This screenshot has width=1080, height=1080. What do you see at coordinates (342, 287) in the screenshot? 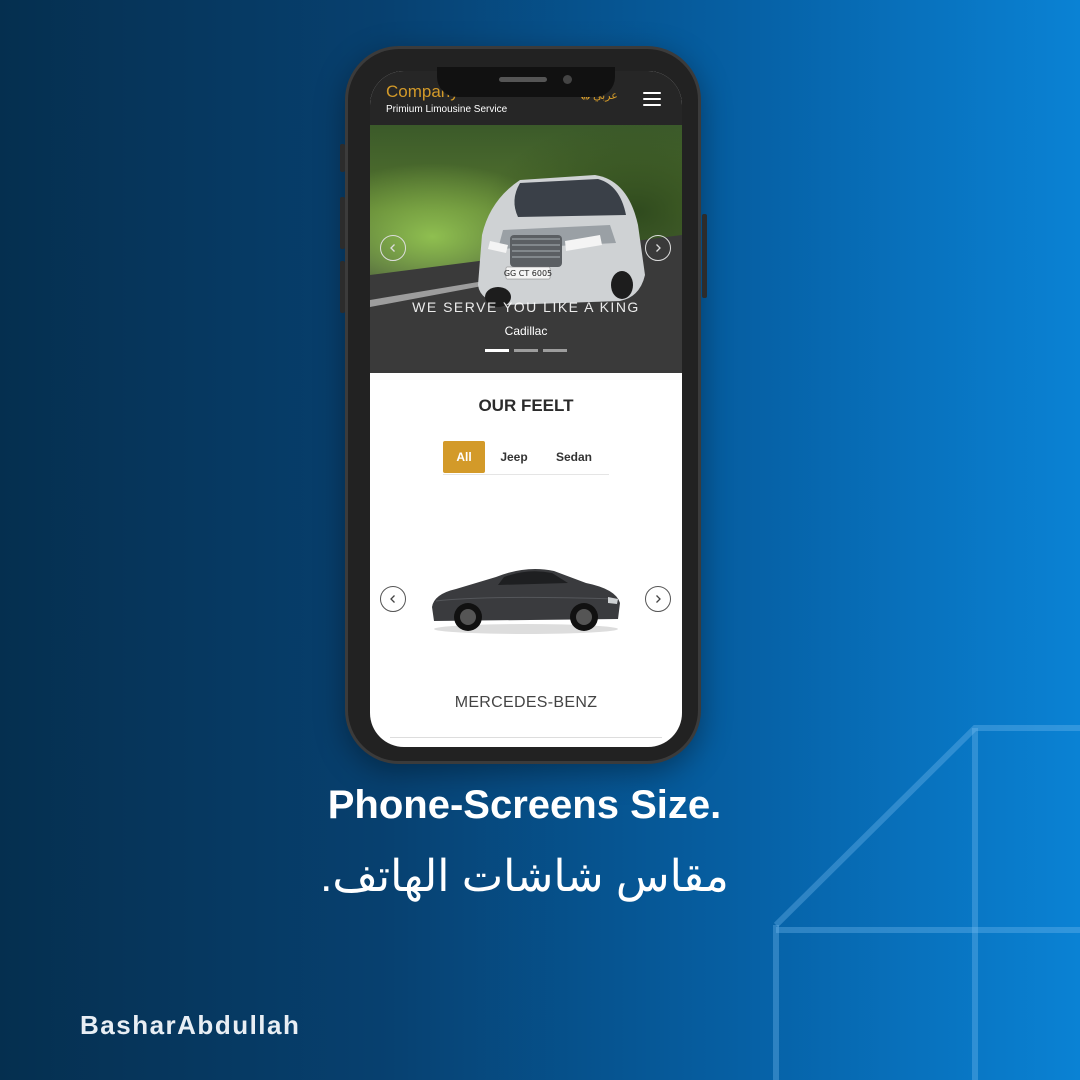
I see `phone-volume-down` at bounding box center [342, 287].